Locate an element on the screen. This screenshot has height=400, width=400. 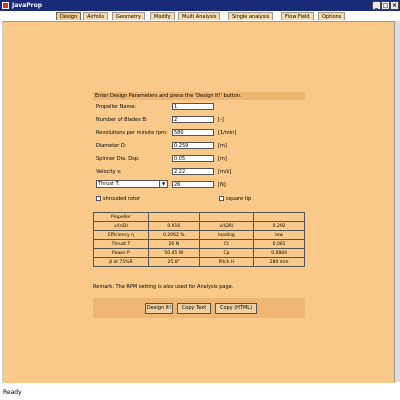
table-cell: Power P is located at coordinates (121, 253).